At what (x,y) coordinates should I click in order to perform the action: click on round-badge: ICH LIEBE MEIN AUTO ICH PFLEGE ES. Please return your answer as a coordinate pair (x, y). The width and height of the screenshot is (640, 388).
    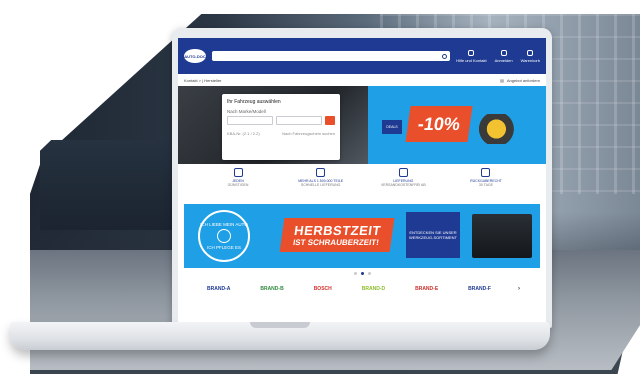
    Looking at the image, I should click on (224, 236).